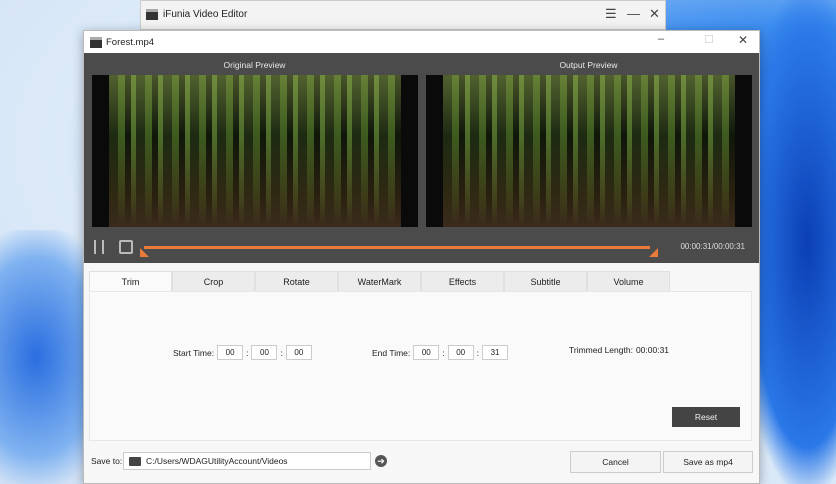 The image size is (836, 484). I want to click on start-time-row: Start Time: 00: 00: 00, so click(242, 352).